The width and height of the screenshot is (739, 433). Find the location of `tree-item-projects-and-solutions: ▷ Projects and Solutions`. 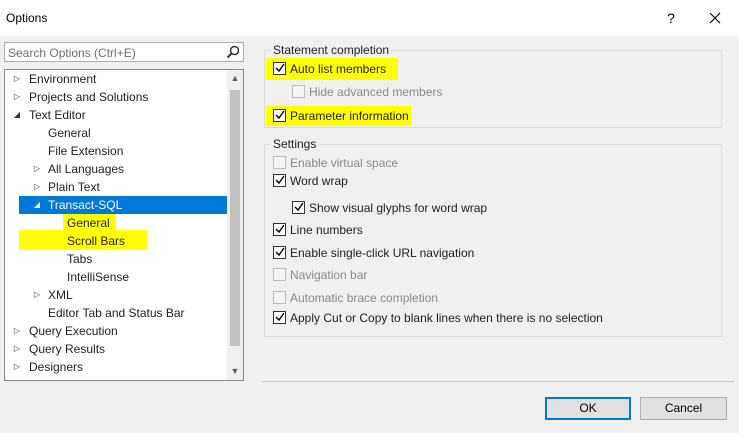

tree-item-projects-and-solutions: ▷ Projects and Solutions is located at coordinates (116, 97).